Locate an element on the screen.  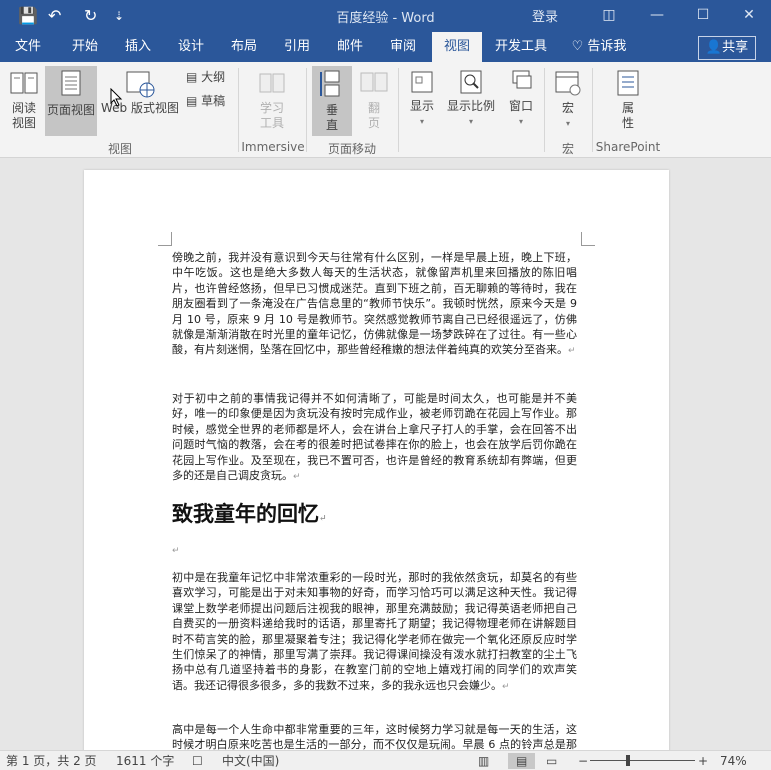
group-macros-label: 宏 is located at coordinates (567, 149).